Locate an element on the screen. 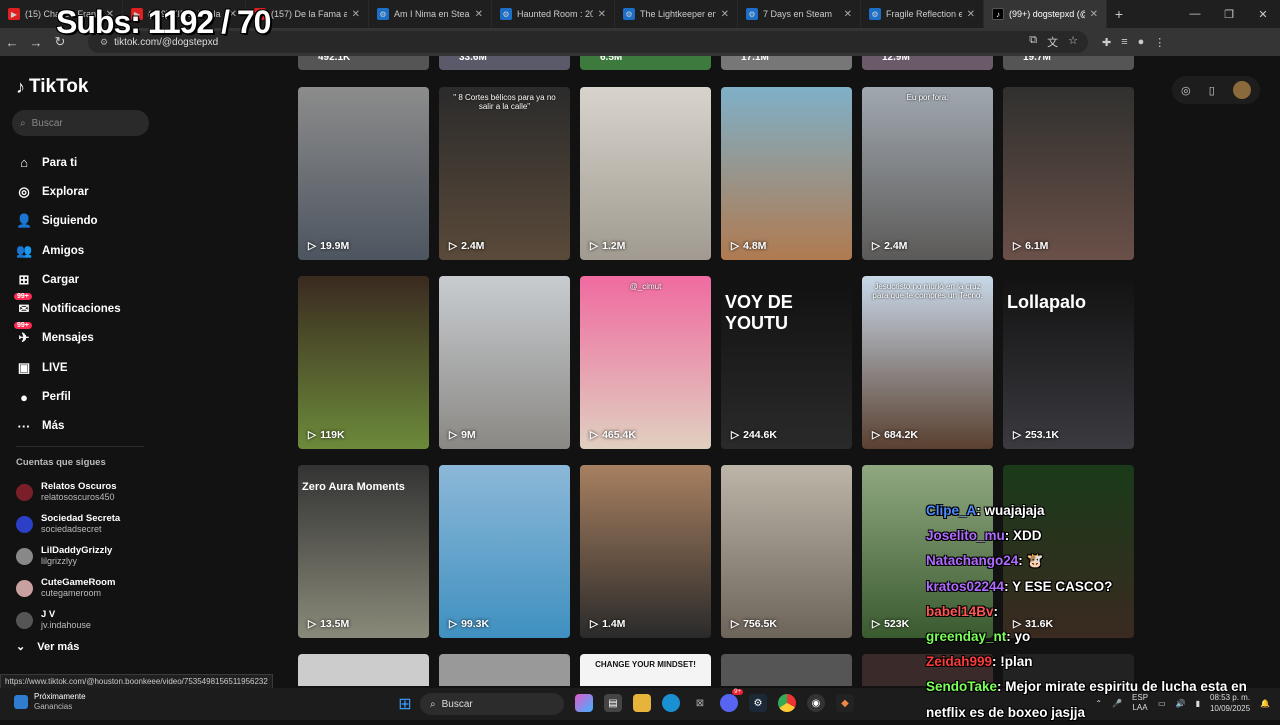  sidebar-item-mensajes: ✈ 99+ Mensajes is located at coordinates (85, 337).